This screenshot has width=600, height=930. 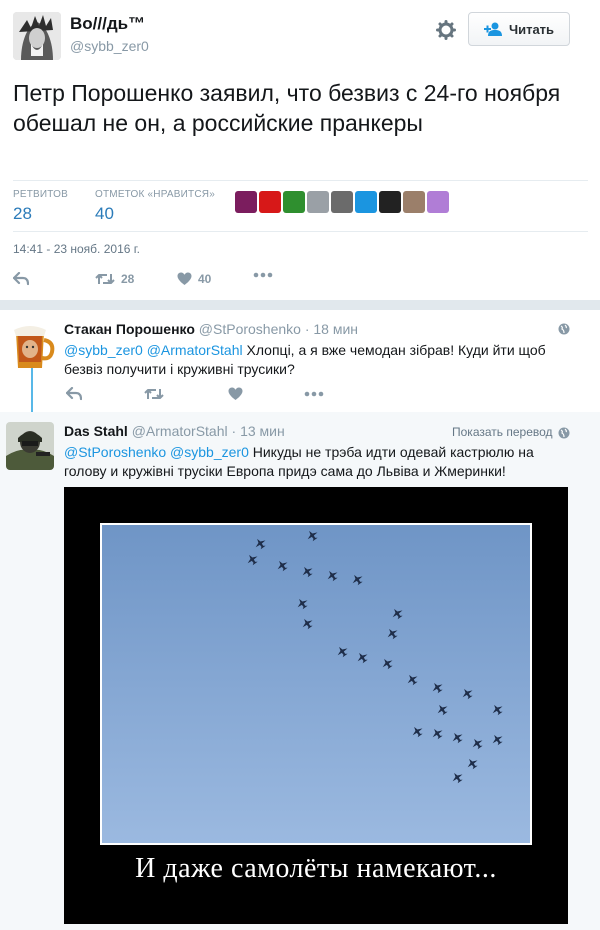 I want to click on more-action, so click(x=263, y=275).